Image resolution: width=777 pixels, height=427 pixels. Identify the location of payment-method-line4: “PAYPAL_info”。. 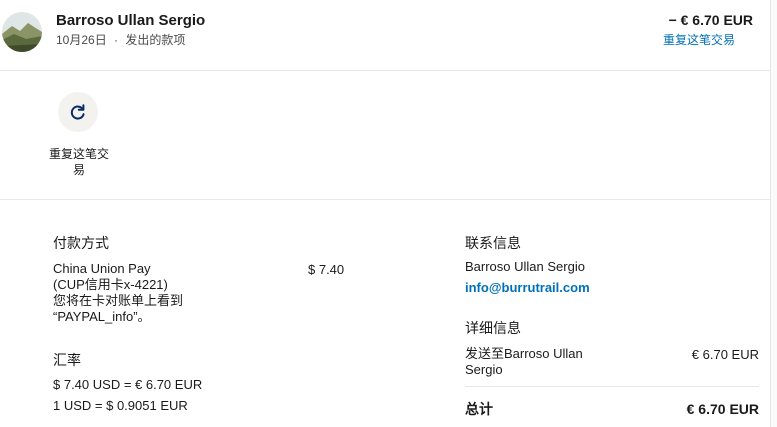
(102, 316).